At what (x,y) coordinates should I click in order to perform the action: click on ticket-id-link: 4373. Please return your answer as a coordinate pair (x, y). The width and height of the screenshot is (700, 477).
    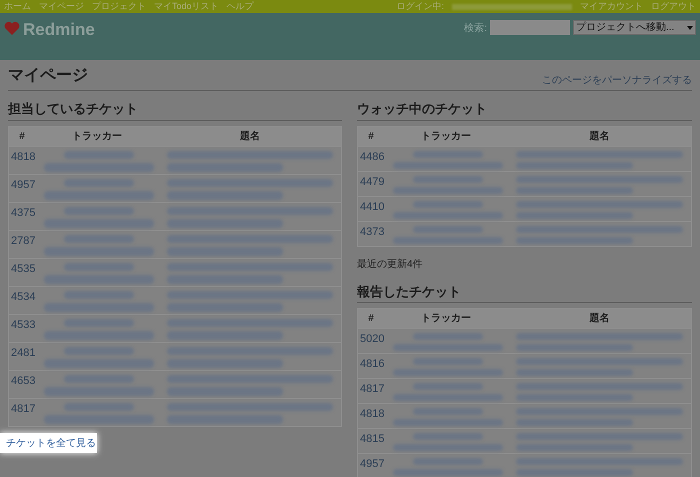
    Looking at the image, I should click on (373, 234).